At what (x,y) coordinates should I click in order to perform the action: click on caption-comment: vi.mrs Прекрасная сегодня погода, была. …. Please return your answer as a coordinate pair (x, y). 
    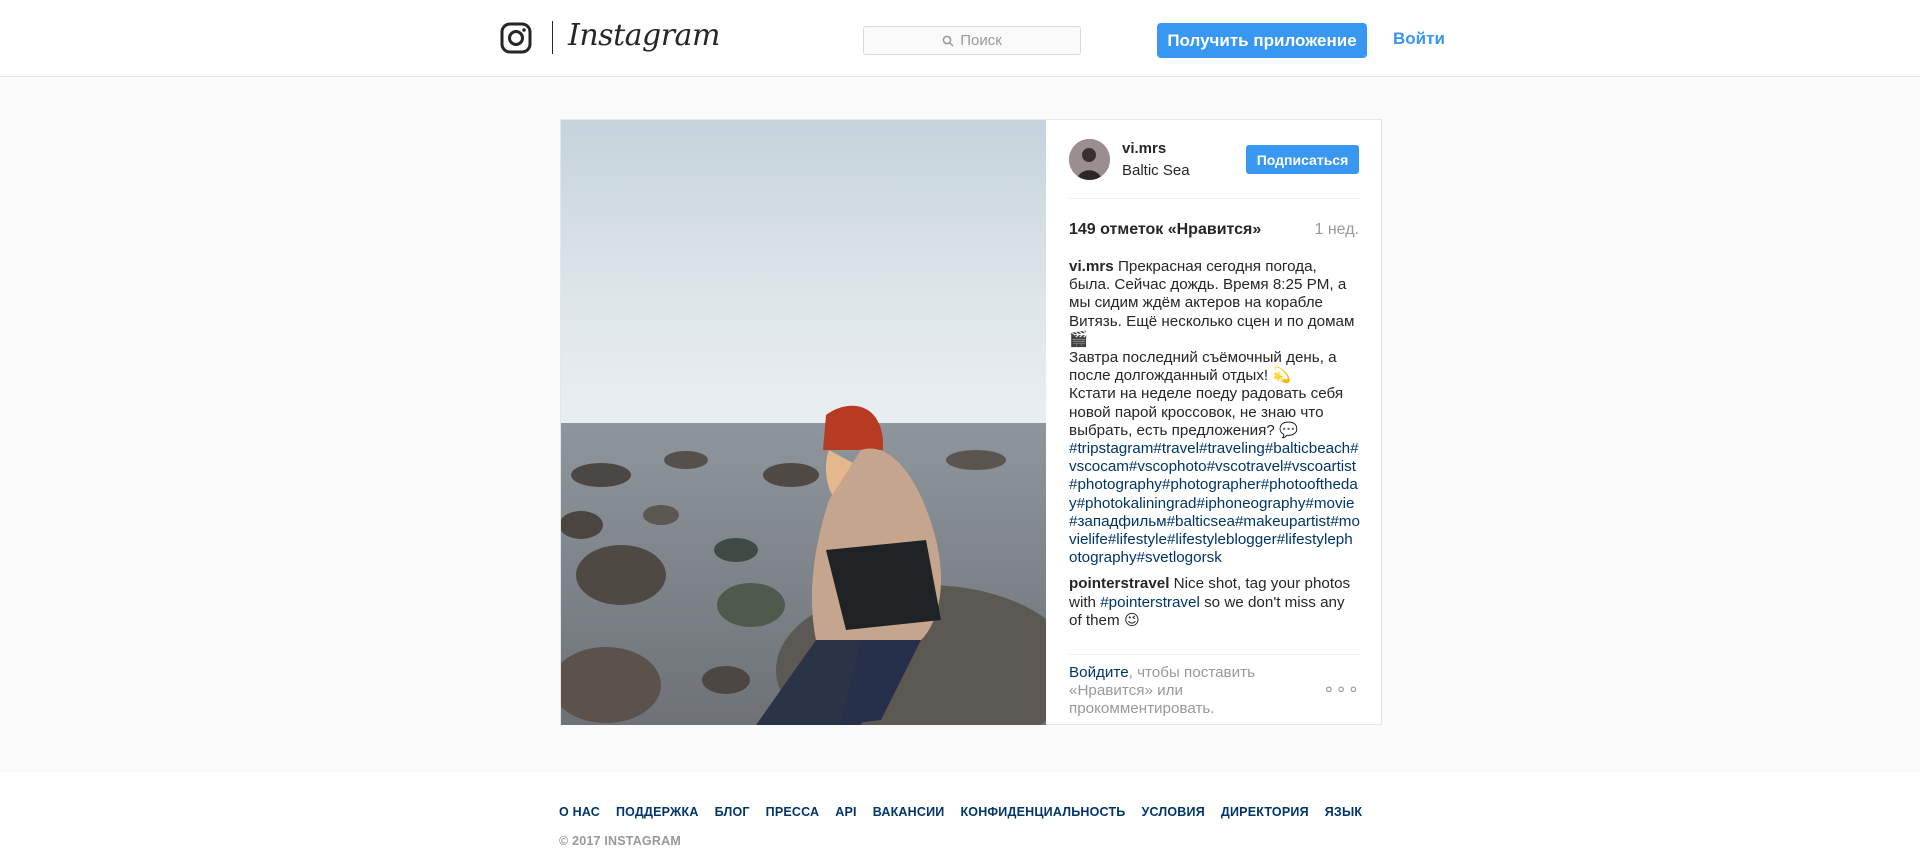
    Looking at the image, I should click on (1215, 412).